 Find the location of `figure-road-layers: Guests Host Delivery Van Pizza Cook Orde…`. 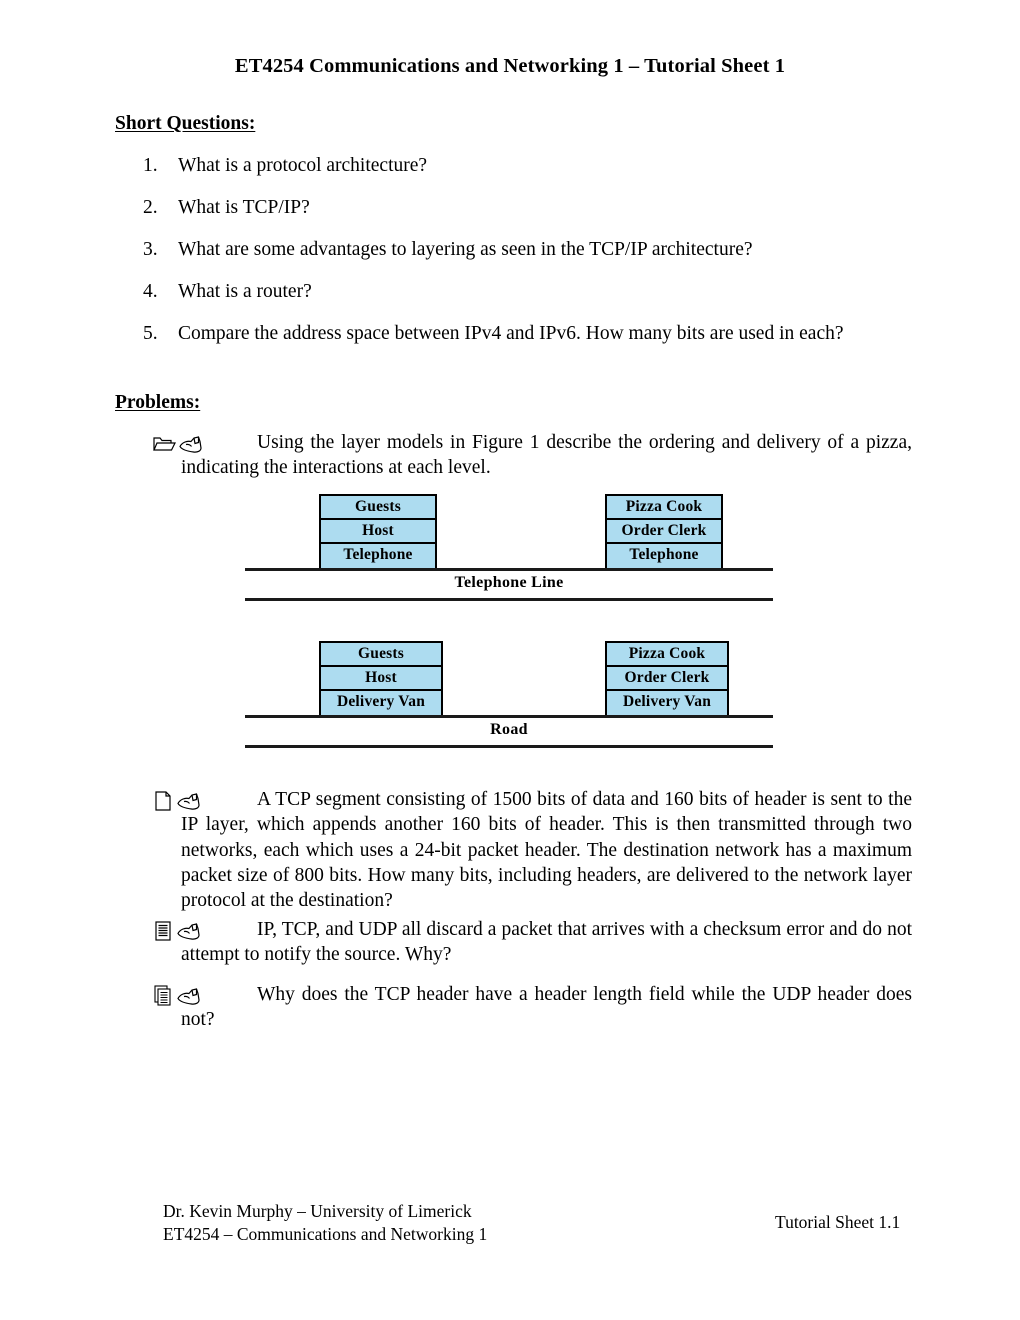

figure-road-layers: Guests Host Delivery Van Pizza Cook Orde… is located at coordinates (509, 694).